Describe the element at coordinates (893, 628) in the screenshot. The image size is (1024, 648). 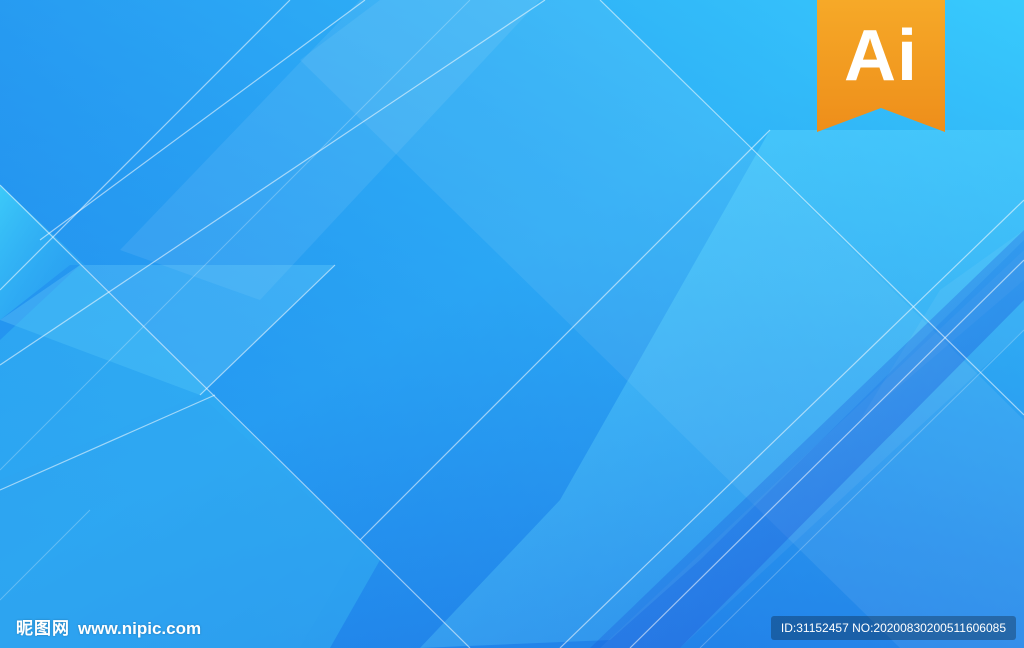
I see `watermark-id-label: ID:31152457 NO:20200830200511606085` at that location.